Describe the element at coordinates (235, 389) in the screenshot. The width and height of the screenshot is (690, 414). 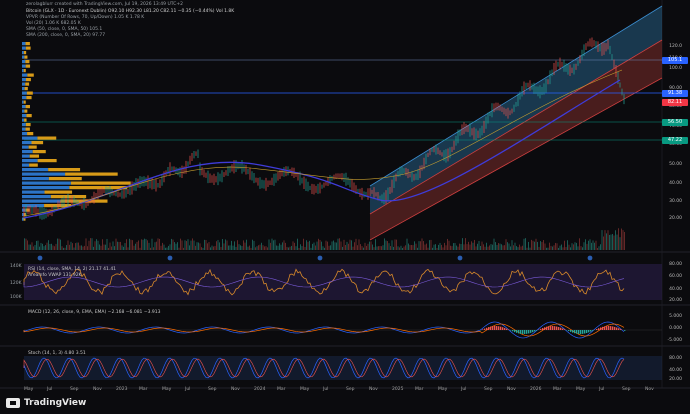
I see `month-label-9: Nov` at that location.